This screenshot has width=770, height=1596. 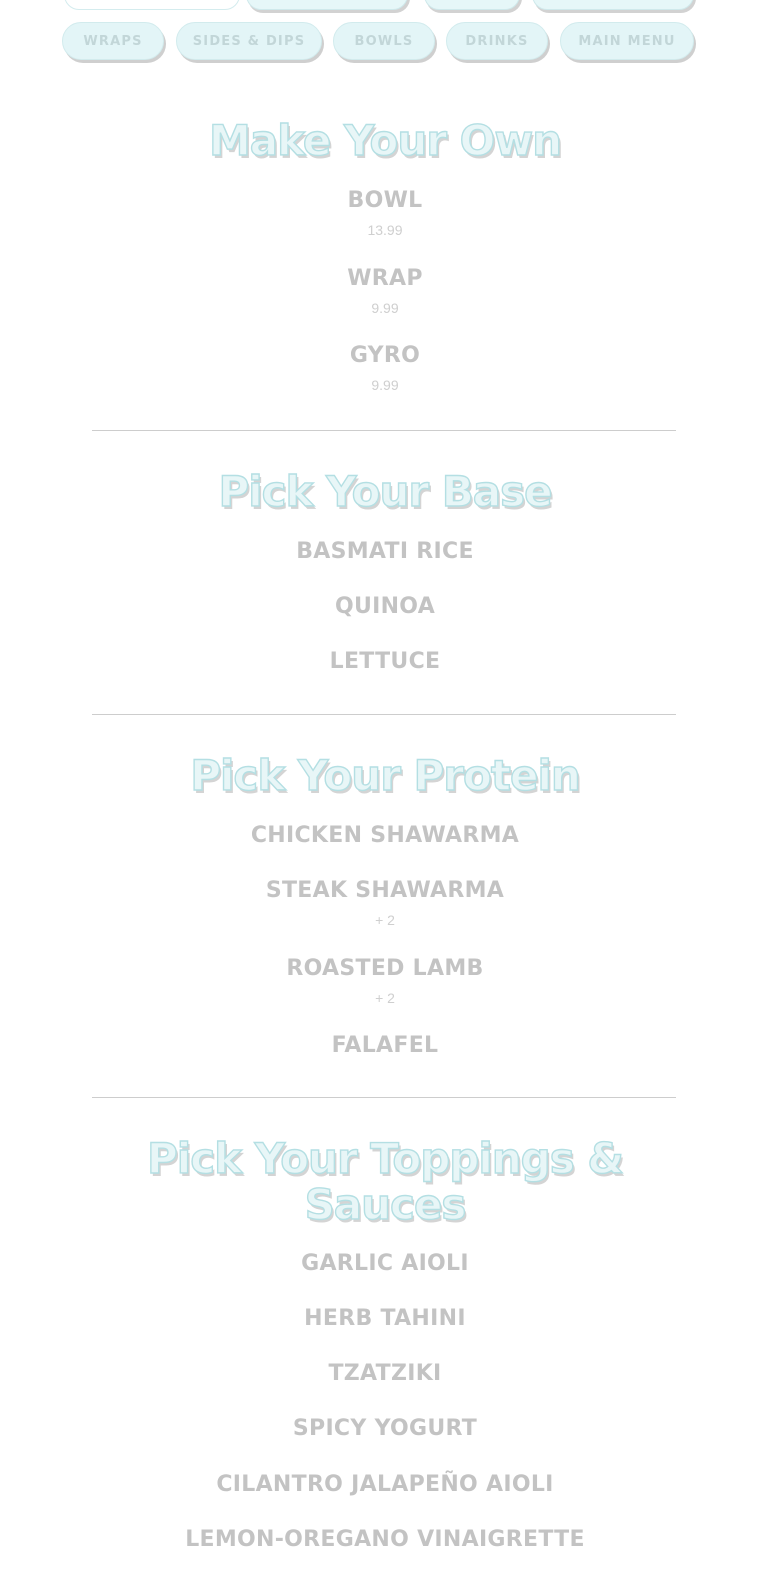 What do you see at coordinates (385, 278) in the screenshot?
I see `menu-item-name: WRAP` at bounding box center [385, 278].